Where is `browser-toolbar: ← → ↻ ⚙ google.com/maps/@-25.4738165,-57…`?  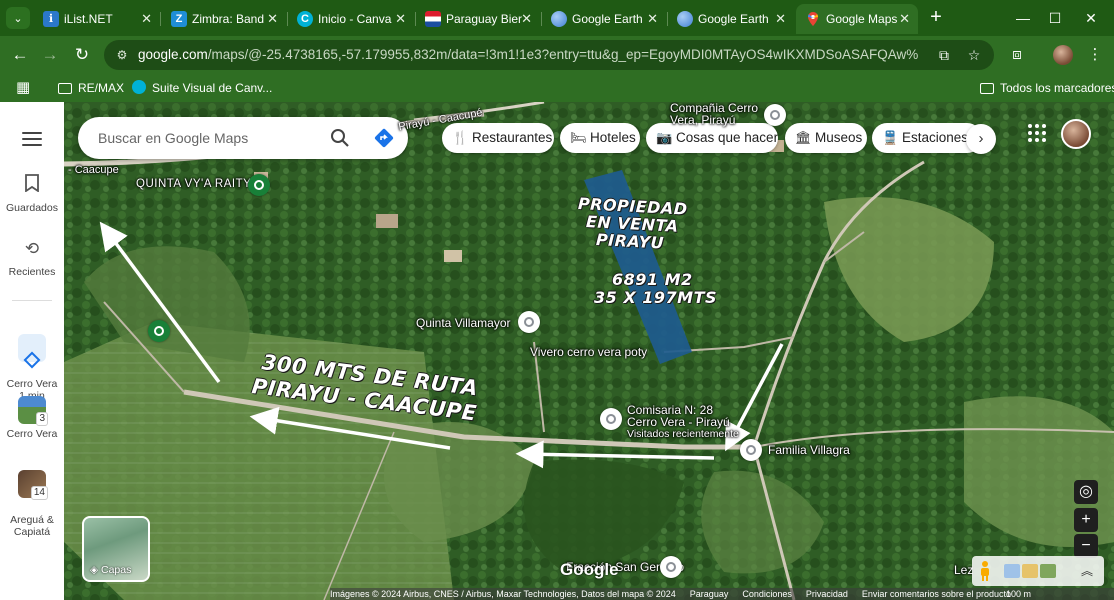
browser-toolbar: ← → ↻ ⚙ google.com/maps/@-25.4738165,-57… is located at coordinates (557, 55).